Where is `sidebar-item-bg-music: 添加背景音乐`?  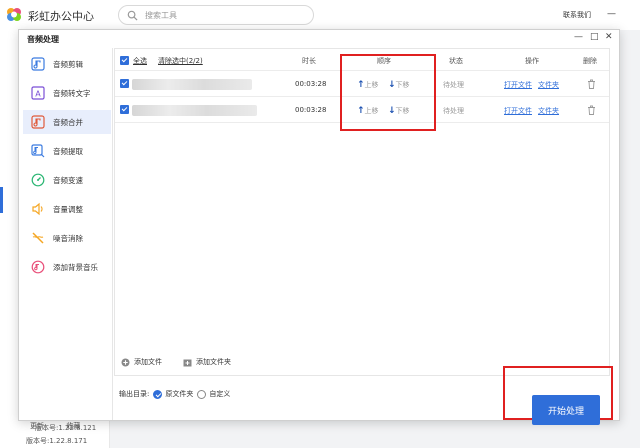
sidebar-item-bg-music: 添加背景音乐 is located at coordinates (67, 267).